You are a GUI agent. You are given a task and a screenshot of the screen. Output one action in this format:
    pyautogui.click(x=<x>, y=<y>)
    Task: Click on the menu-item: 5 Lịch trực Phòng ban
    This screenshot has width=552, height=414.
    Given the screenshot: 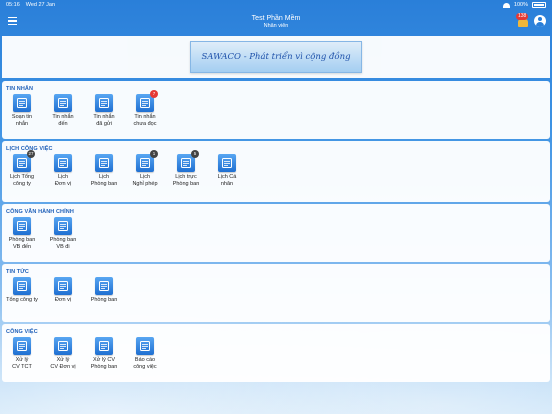 What is the action you would take?
    pyautogui.click(x=186, y=168)
    